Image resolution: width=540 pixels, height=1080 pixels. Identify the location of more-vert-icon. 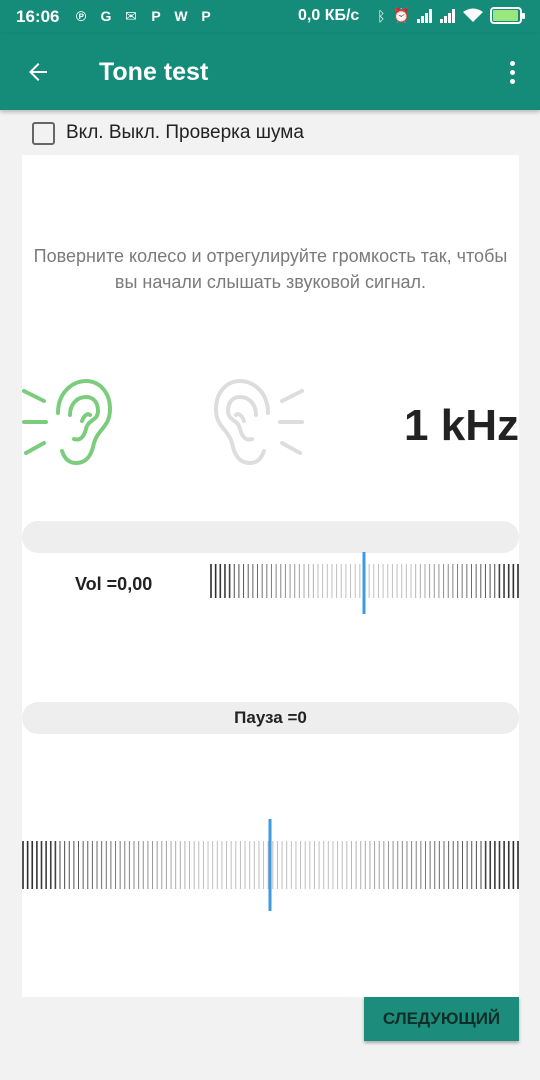
(512, 63).